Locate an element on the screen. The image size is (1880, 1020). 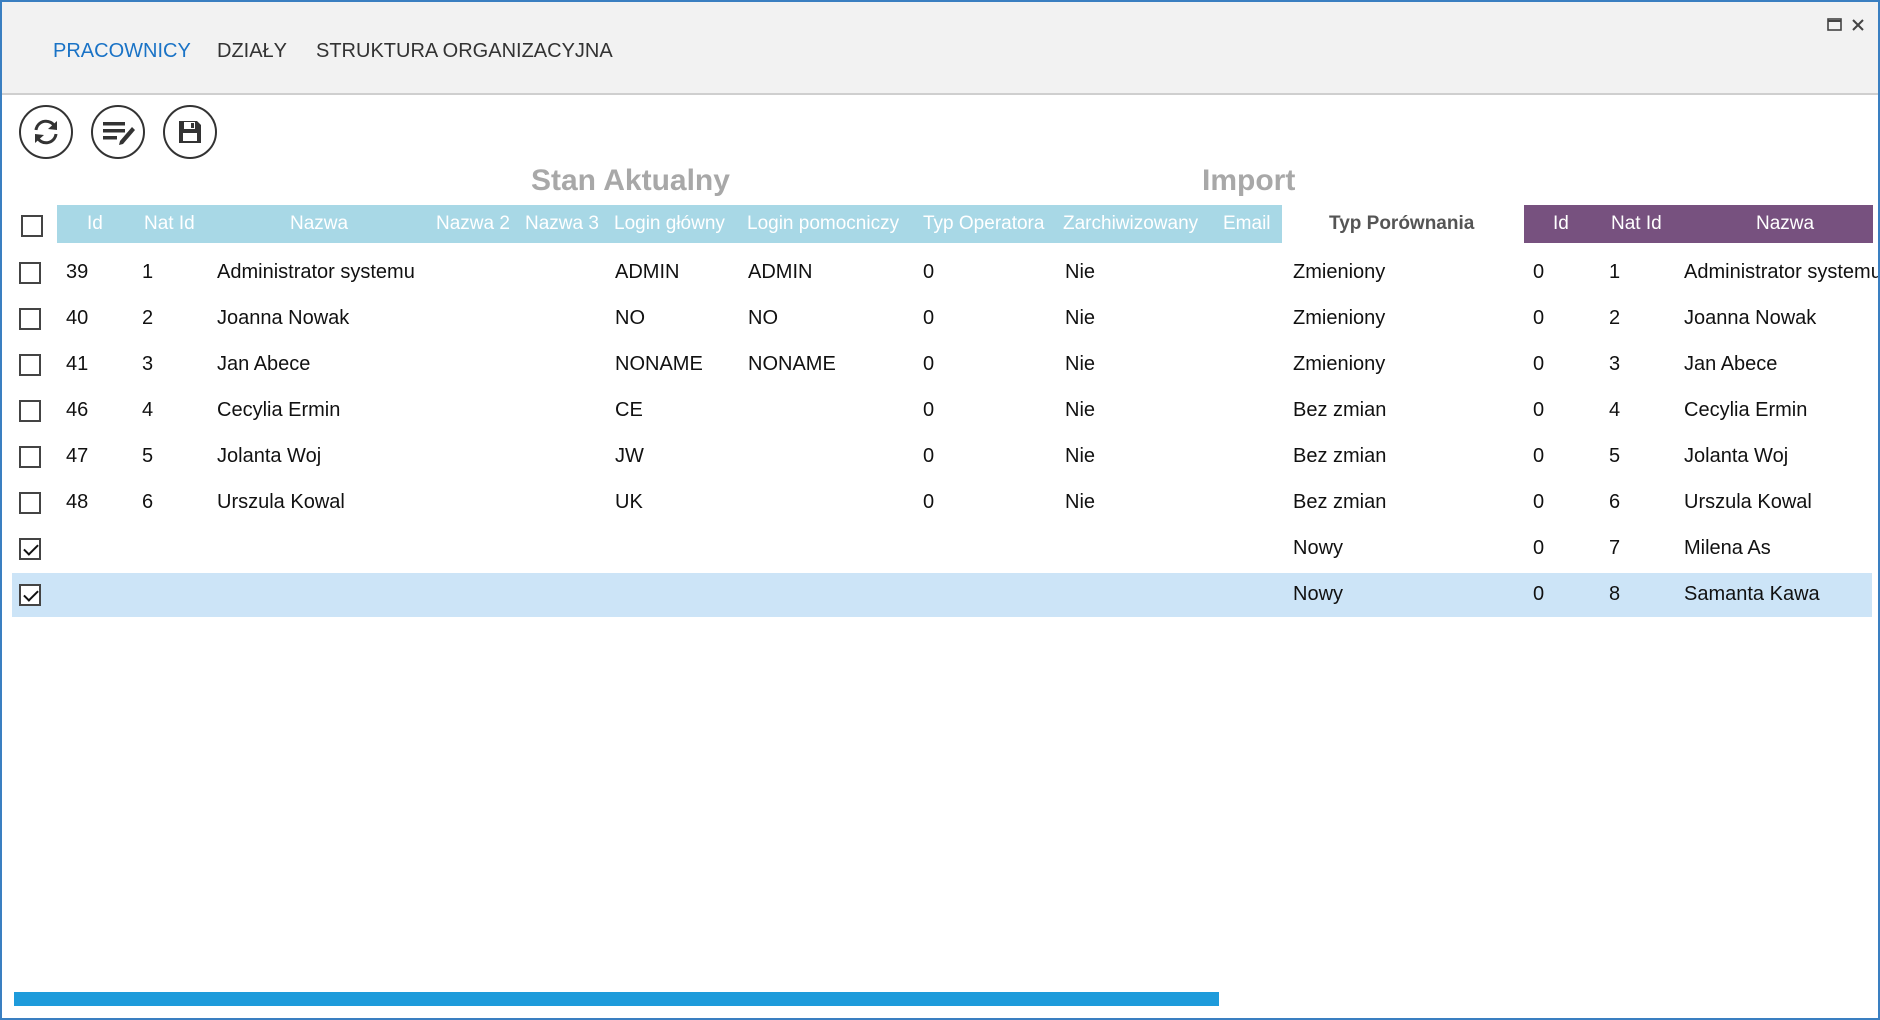
cell-nat-id: 2 is located at coordinates (148, 318).